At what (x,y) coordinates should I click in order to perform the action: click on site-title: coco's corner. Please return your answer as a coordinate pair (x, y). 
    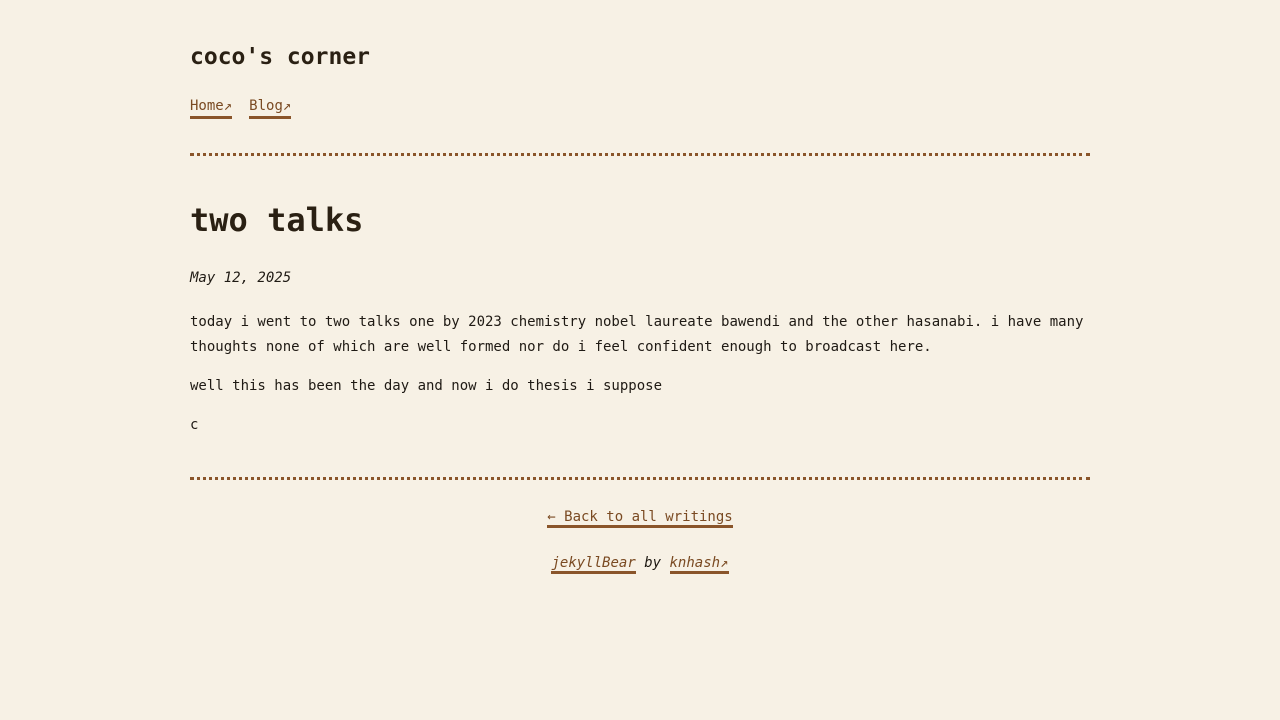
    Looking at the image, I should click on (280, 57).